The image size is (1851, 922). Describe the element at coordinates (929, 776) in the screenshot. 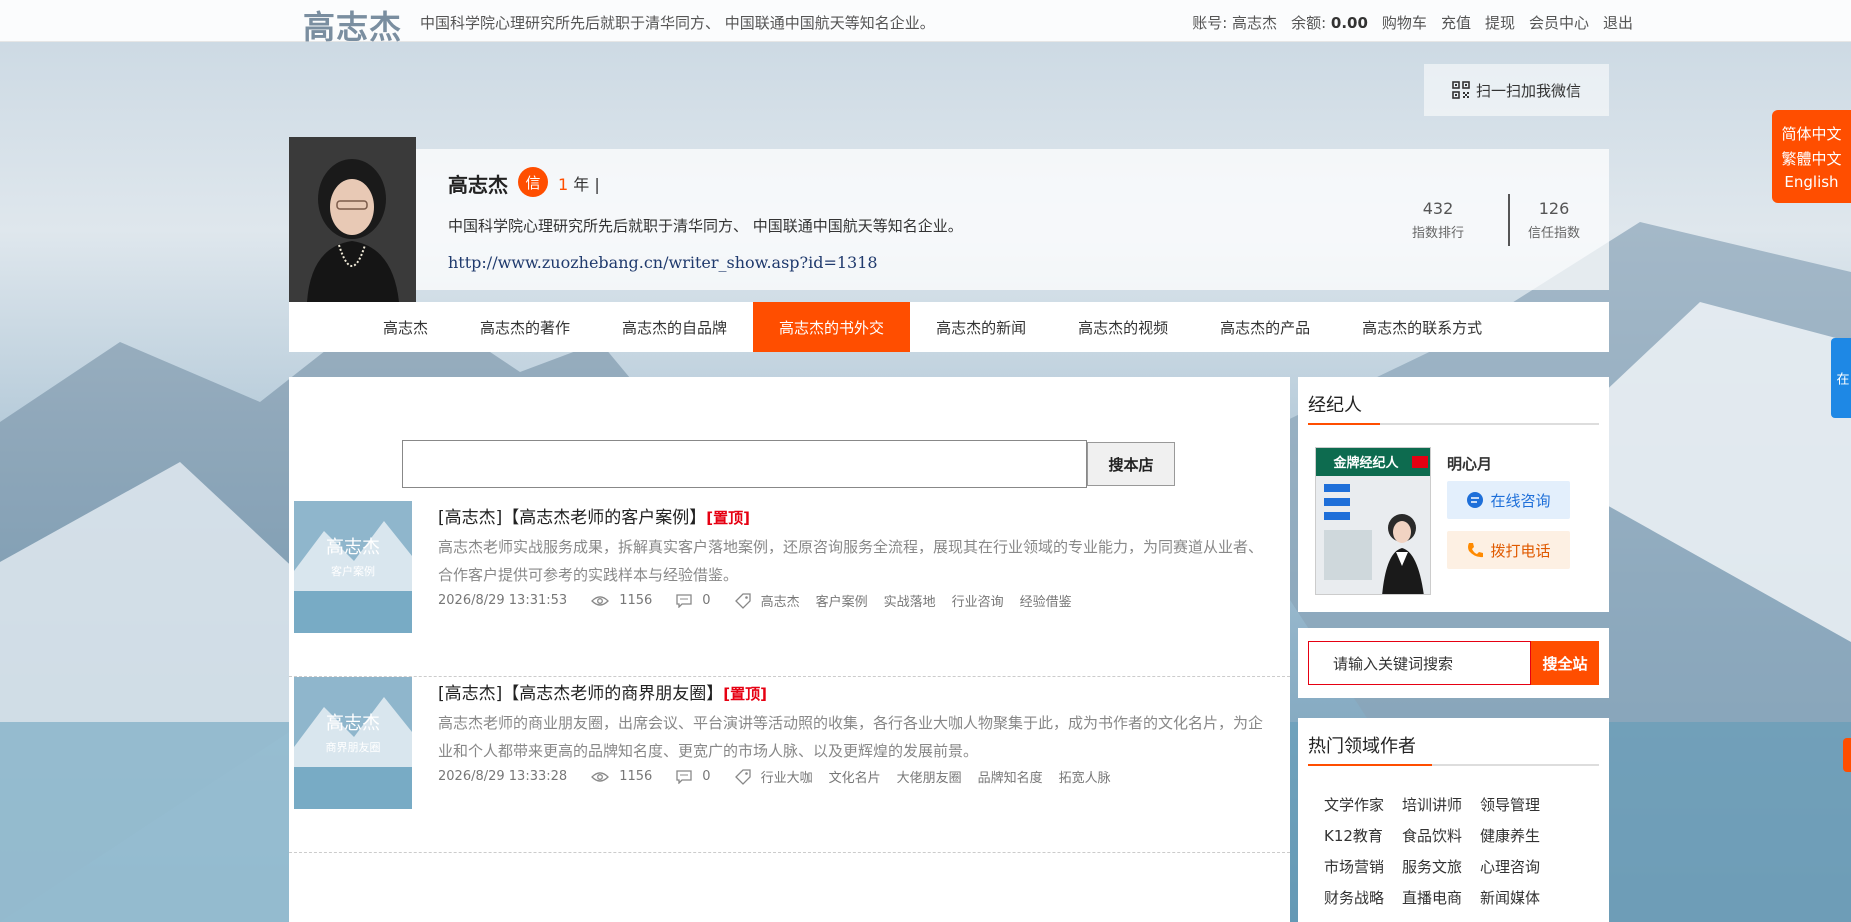

I see `article-tag: 大佬朋友圈` at that location.